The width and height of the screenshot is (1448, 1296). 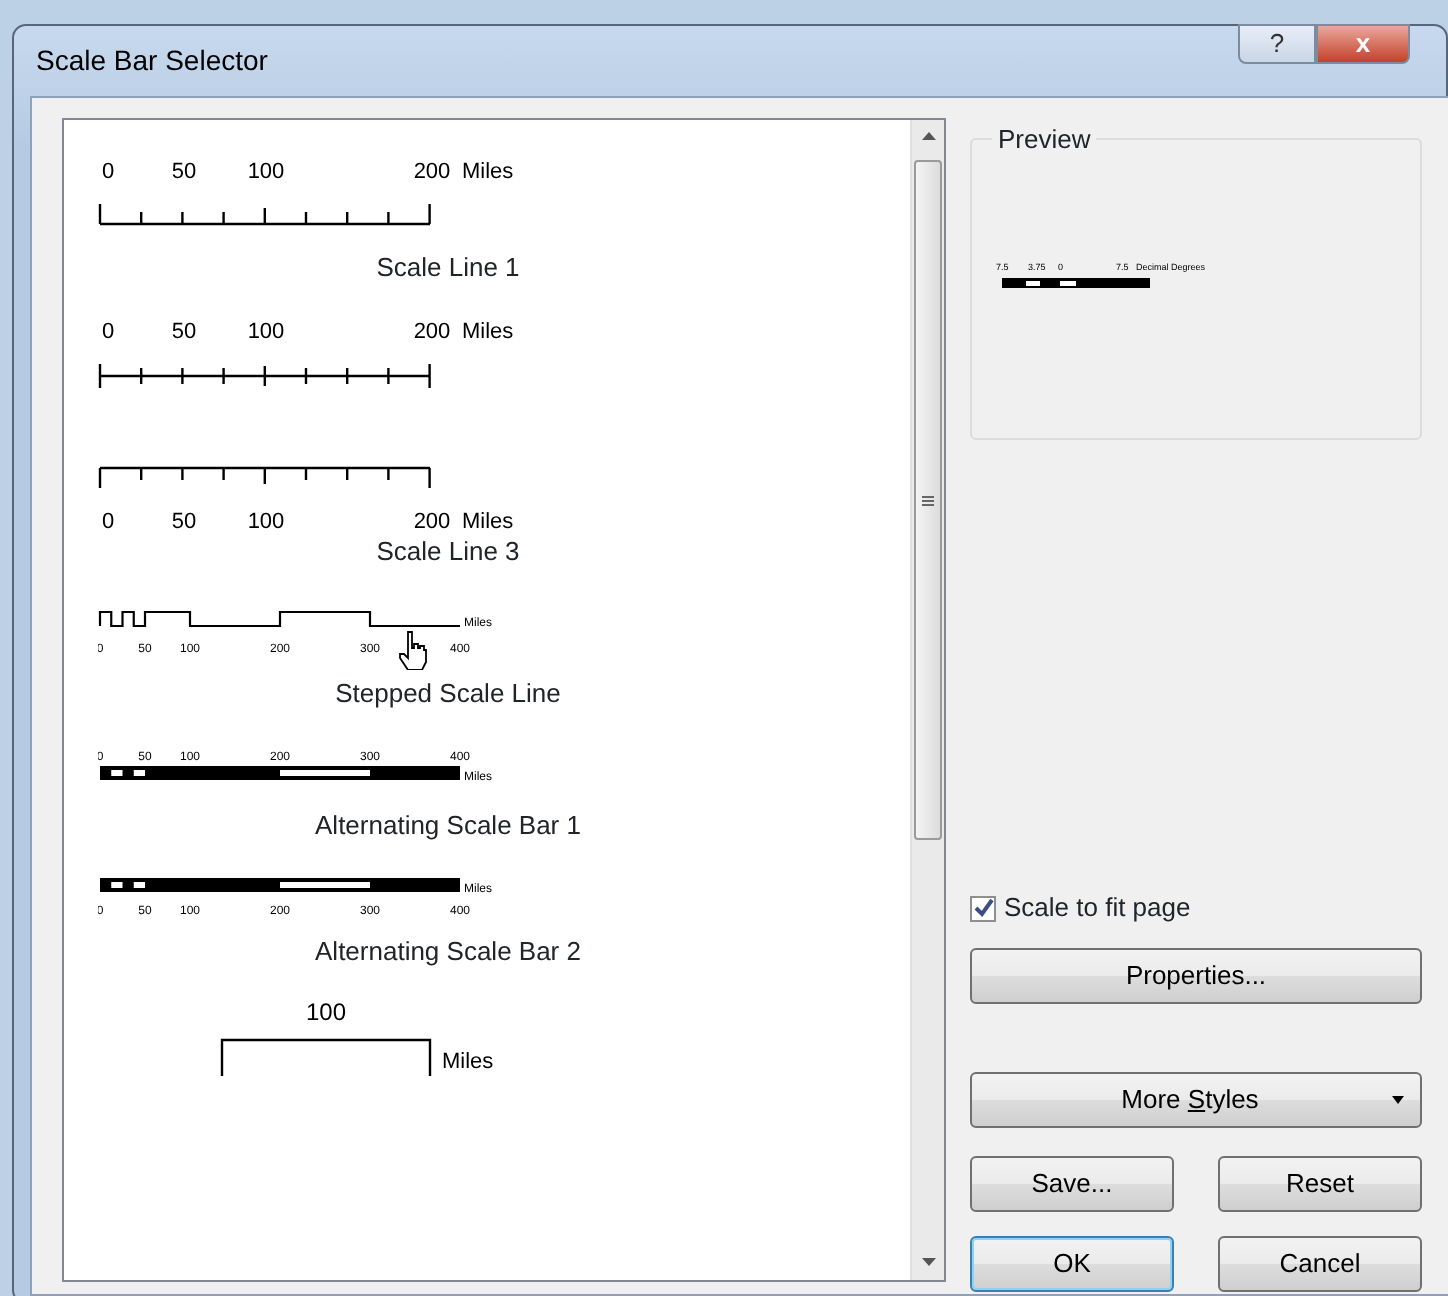 What do you see at coordinates (1277, 44) in the screenshot?
I see `help-button: ?` at bounding box center [1277, 44].